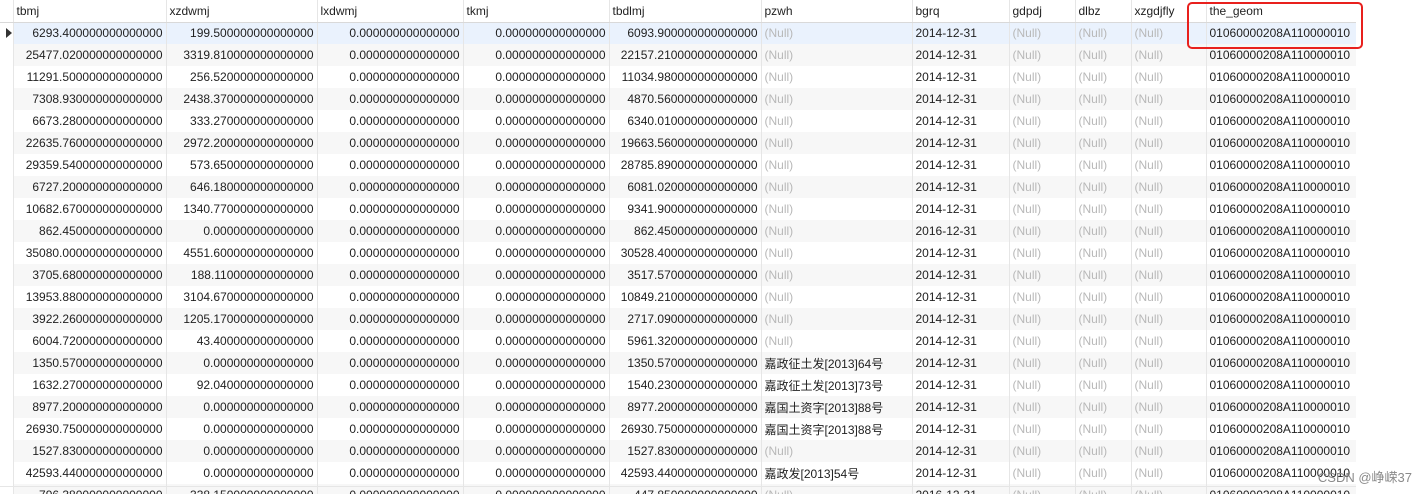 This screenshot has width=1424, height=494. I want to click on cell-tbmj: 13953.880000000000000, so click(90, 297).